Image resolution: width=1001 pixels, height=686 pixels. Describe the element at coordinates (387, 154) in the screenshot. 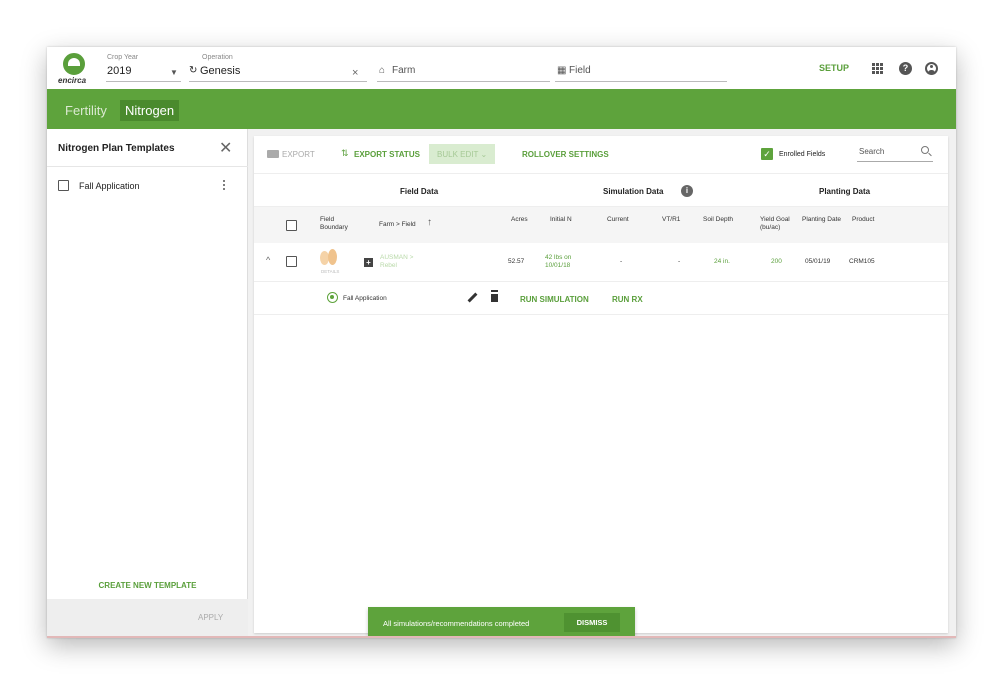

I see `export-status-button: EXPORT STATUS` at that location.